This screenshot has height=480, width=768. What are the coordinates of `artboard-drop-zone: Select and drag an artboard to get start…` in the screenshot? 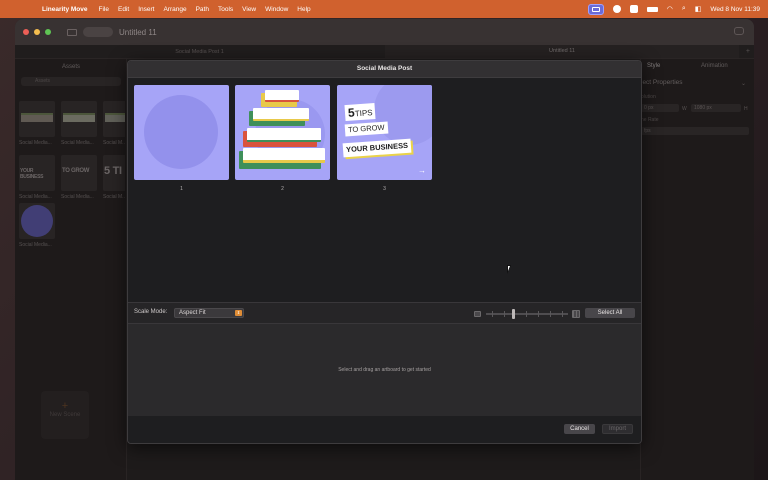 It's located at (384, 370).